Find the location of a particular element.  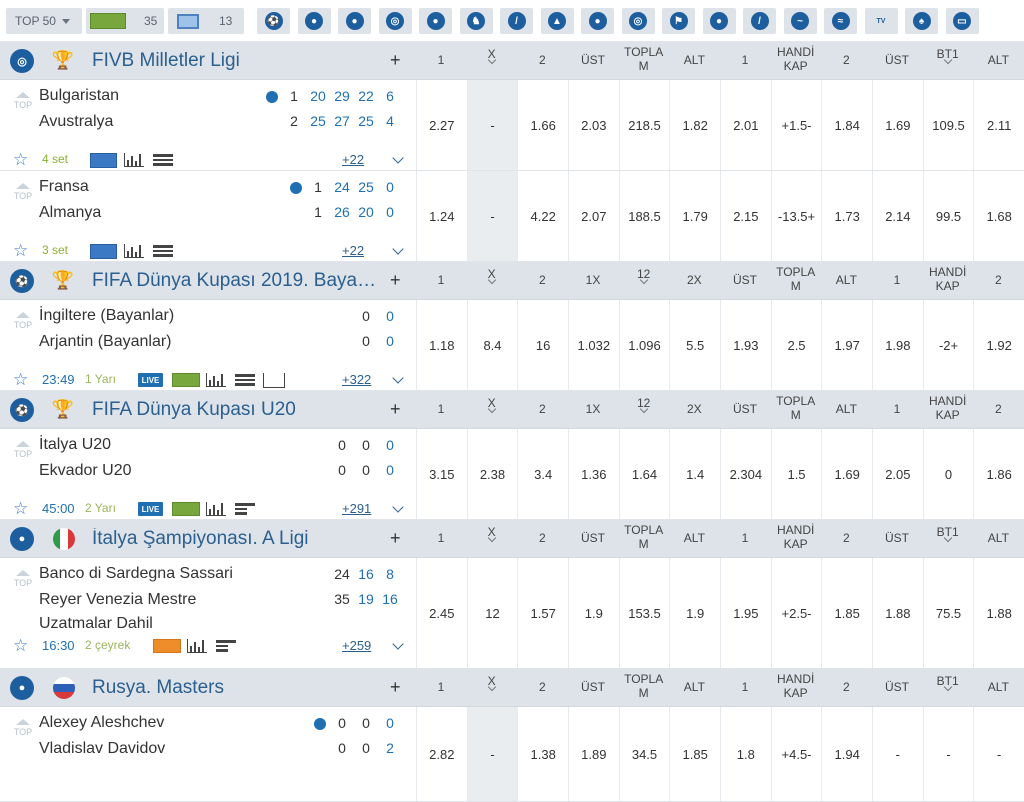

odds-cell: 1.66 is located at coordinates (542, 125).